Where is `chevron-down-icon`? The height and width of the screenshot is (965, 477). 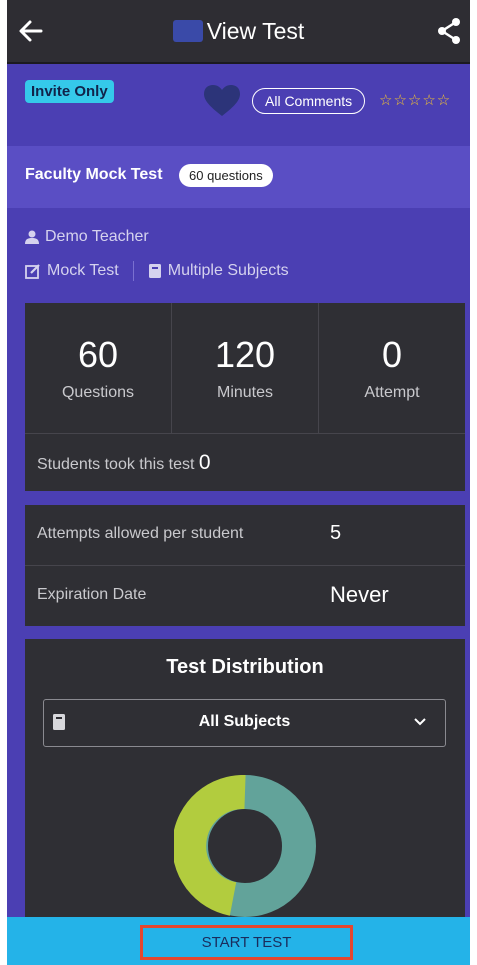 chevron-down-icon is located at coordinates (420, 722).